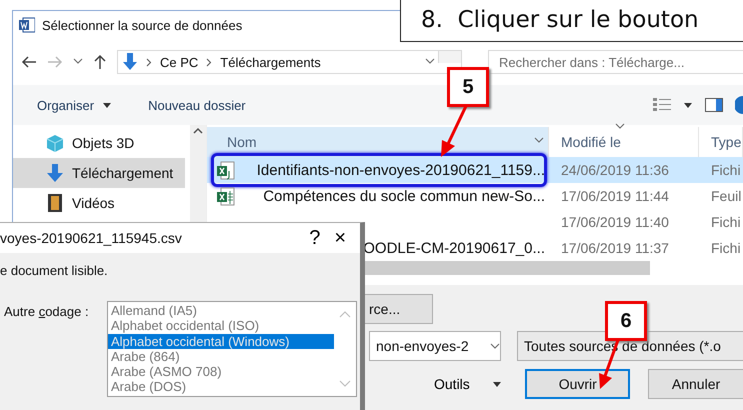 This screenshot has width=743, height=410. Describe the element at coordinates (46, 312) in the screenshot. I see `encoding-label: Autre codage :` at that location.